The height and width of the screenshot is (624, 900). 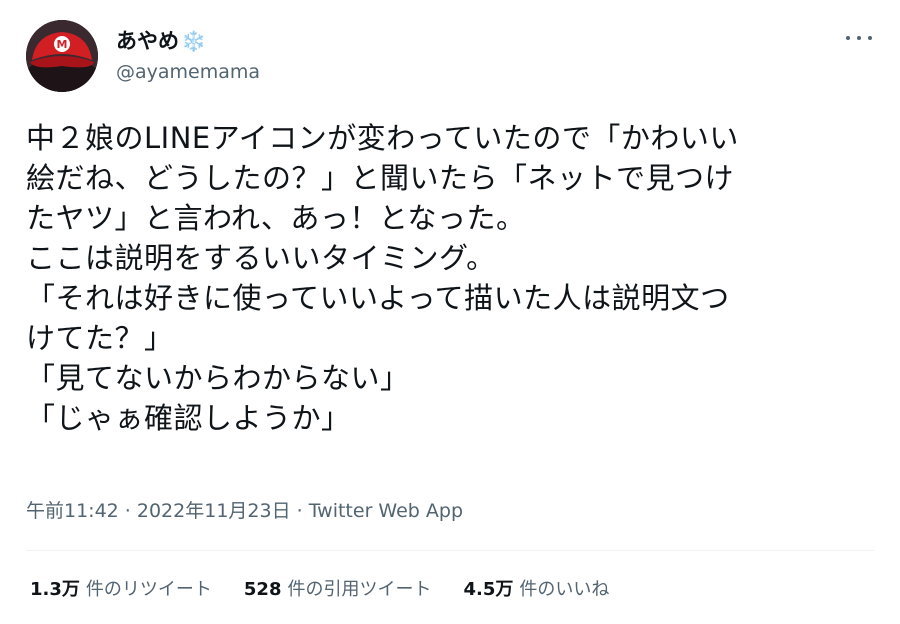 I want to click on tweet-text-line: たヤツ」と言われ、あっ！となった。, so click(x=276, y=218).